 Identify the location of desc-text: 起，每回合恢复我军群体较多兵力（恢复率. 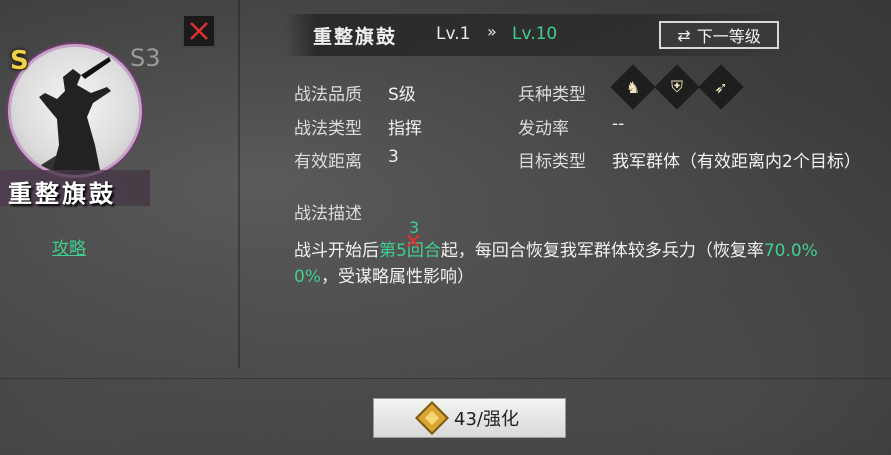
(602, 251).